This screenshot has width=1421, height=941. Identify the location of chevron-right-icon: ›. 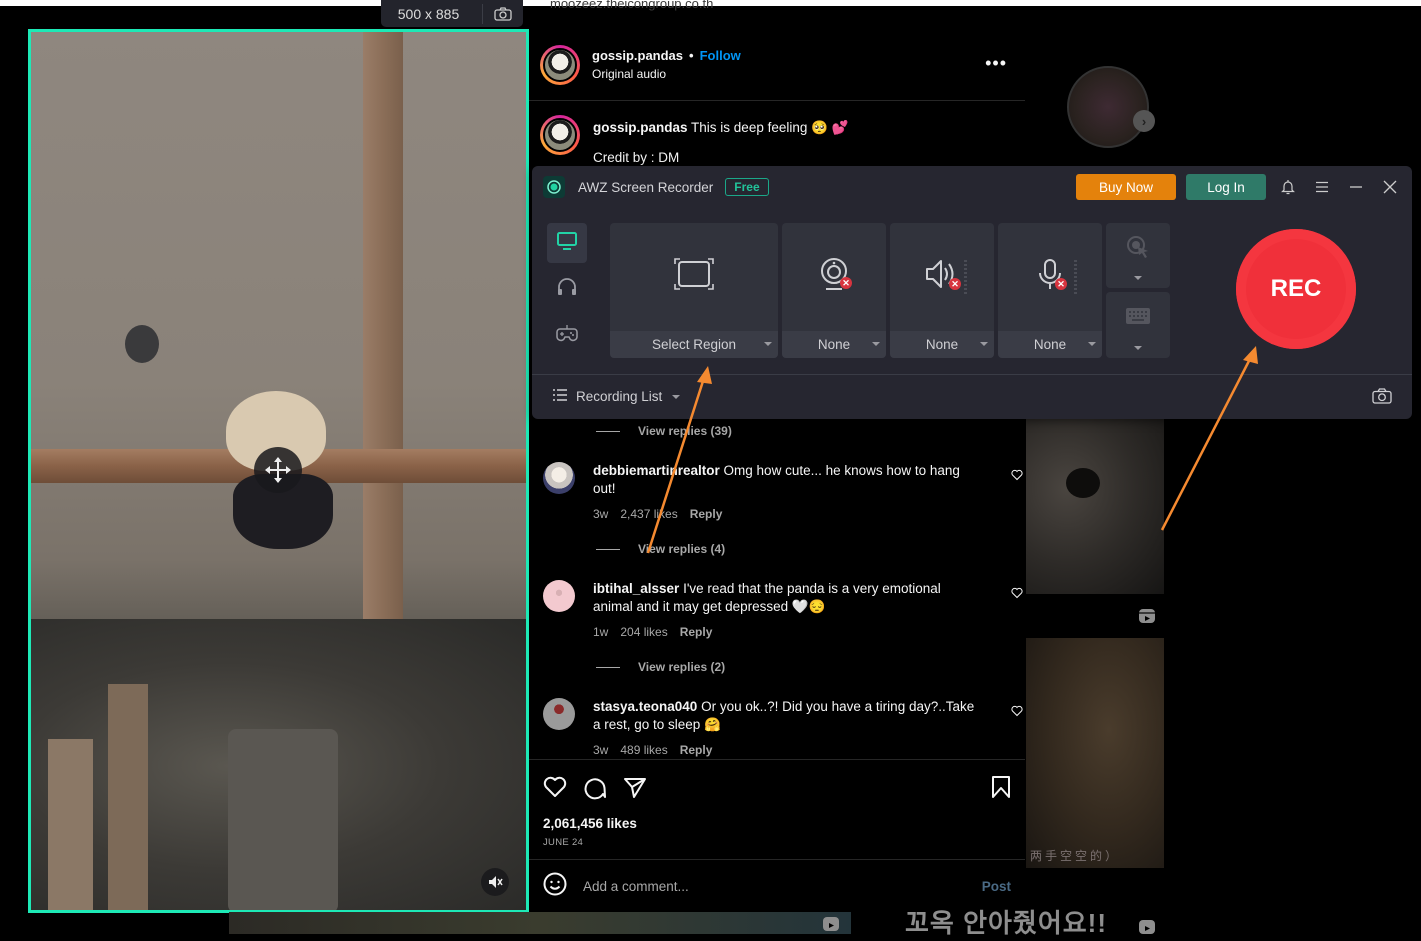
(1144, 121).